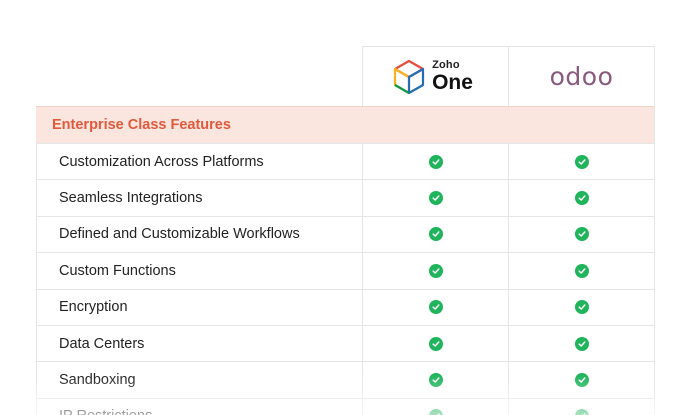 This screenshot has height=415, width=690. I want to click on odoo-logo: odoo, so click(581, 76).